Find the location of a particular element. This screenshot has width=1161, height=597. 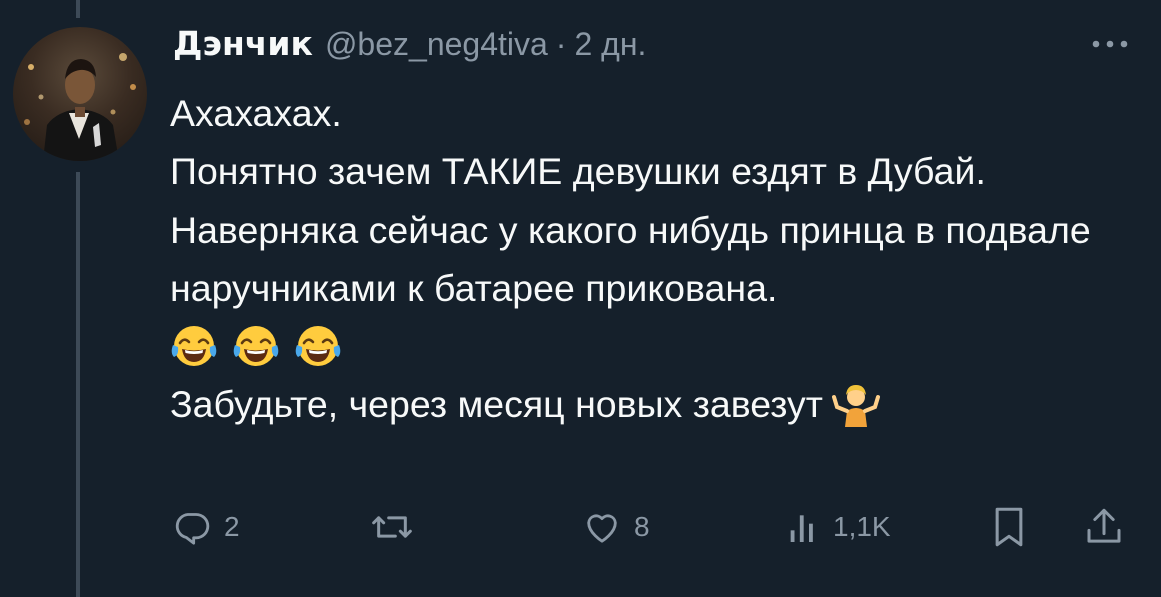

views-count: 1,1K is located at coordinates (862, 526).